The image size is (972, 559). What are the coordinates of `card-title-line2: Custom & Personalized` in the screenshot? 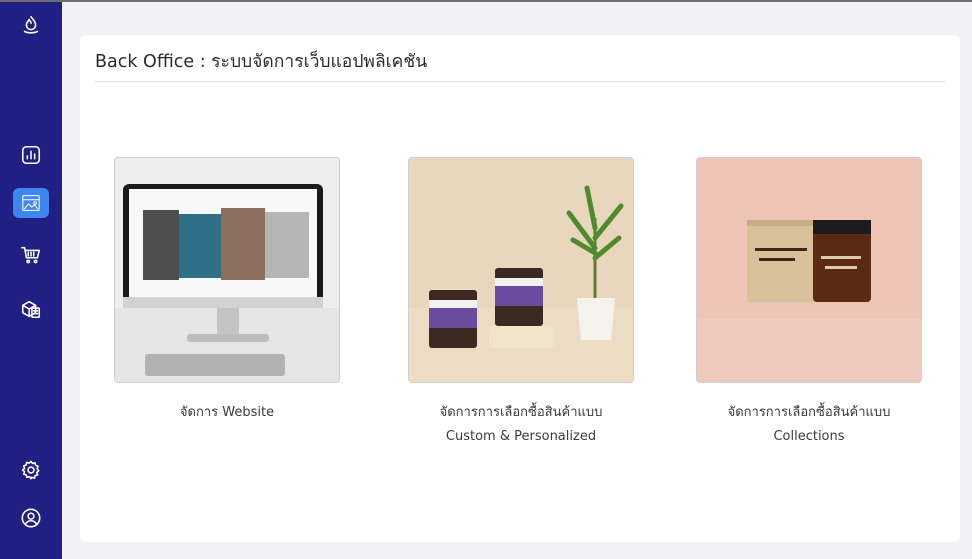 It's located at (521, 436).